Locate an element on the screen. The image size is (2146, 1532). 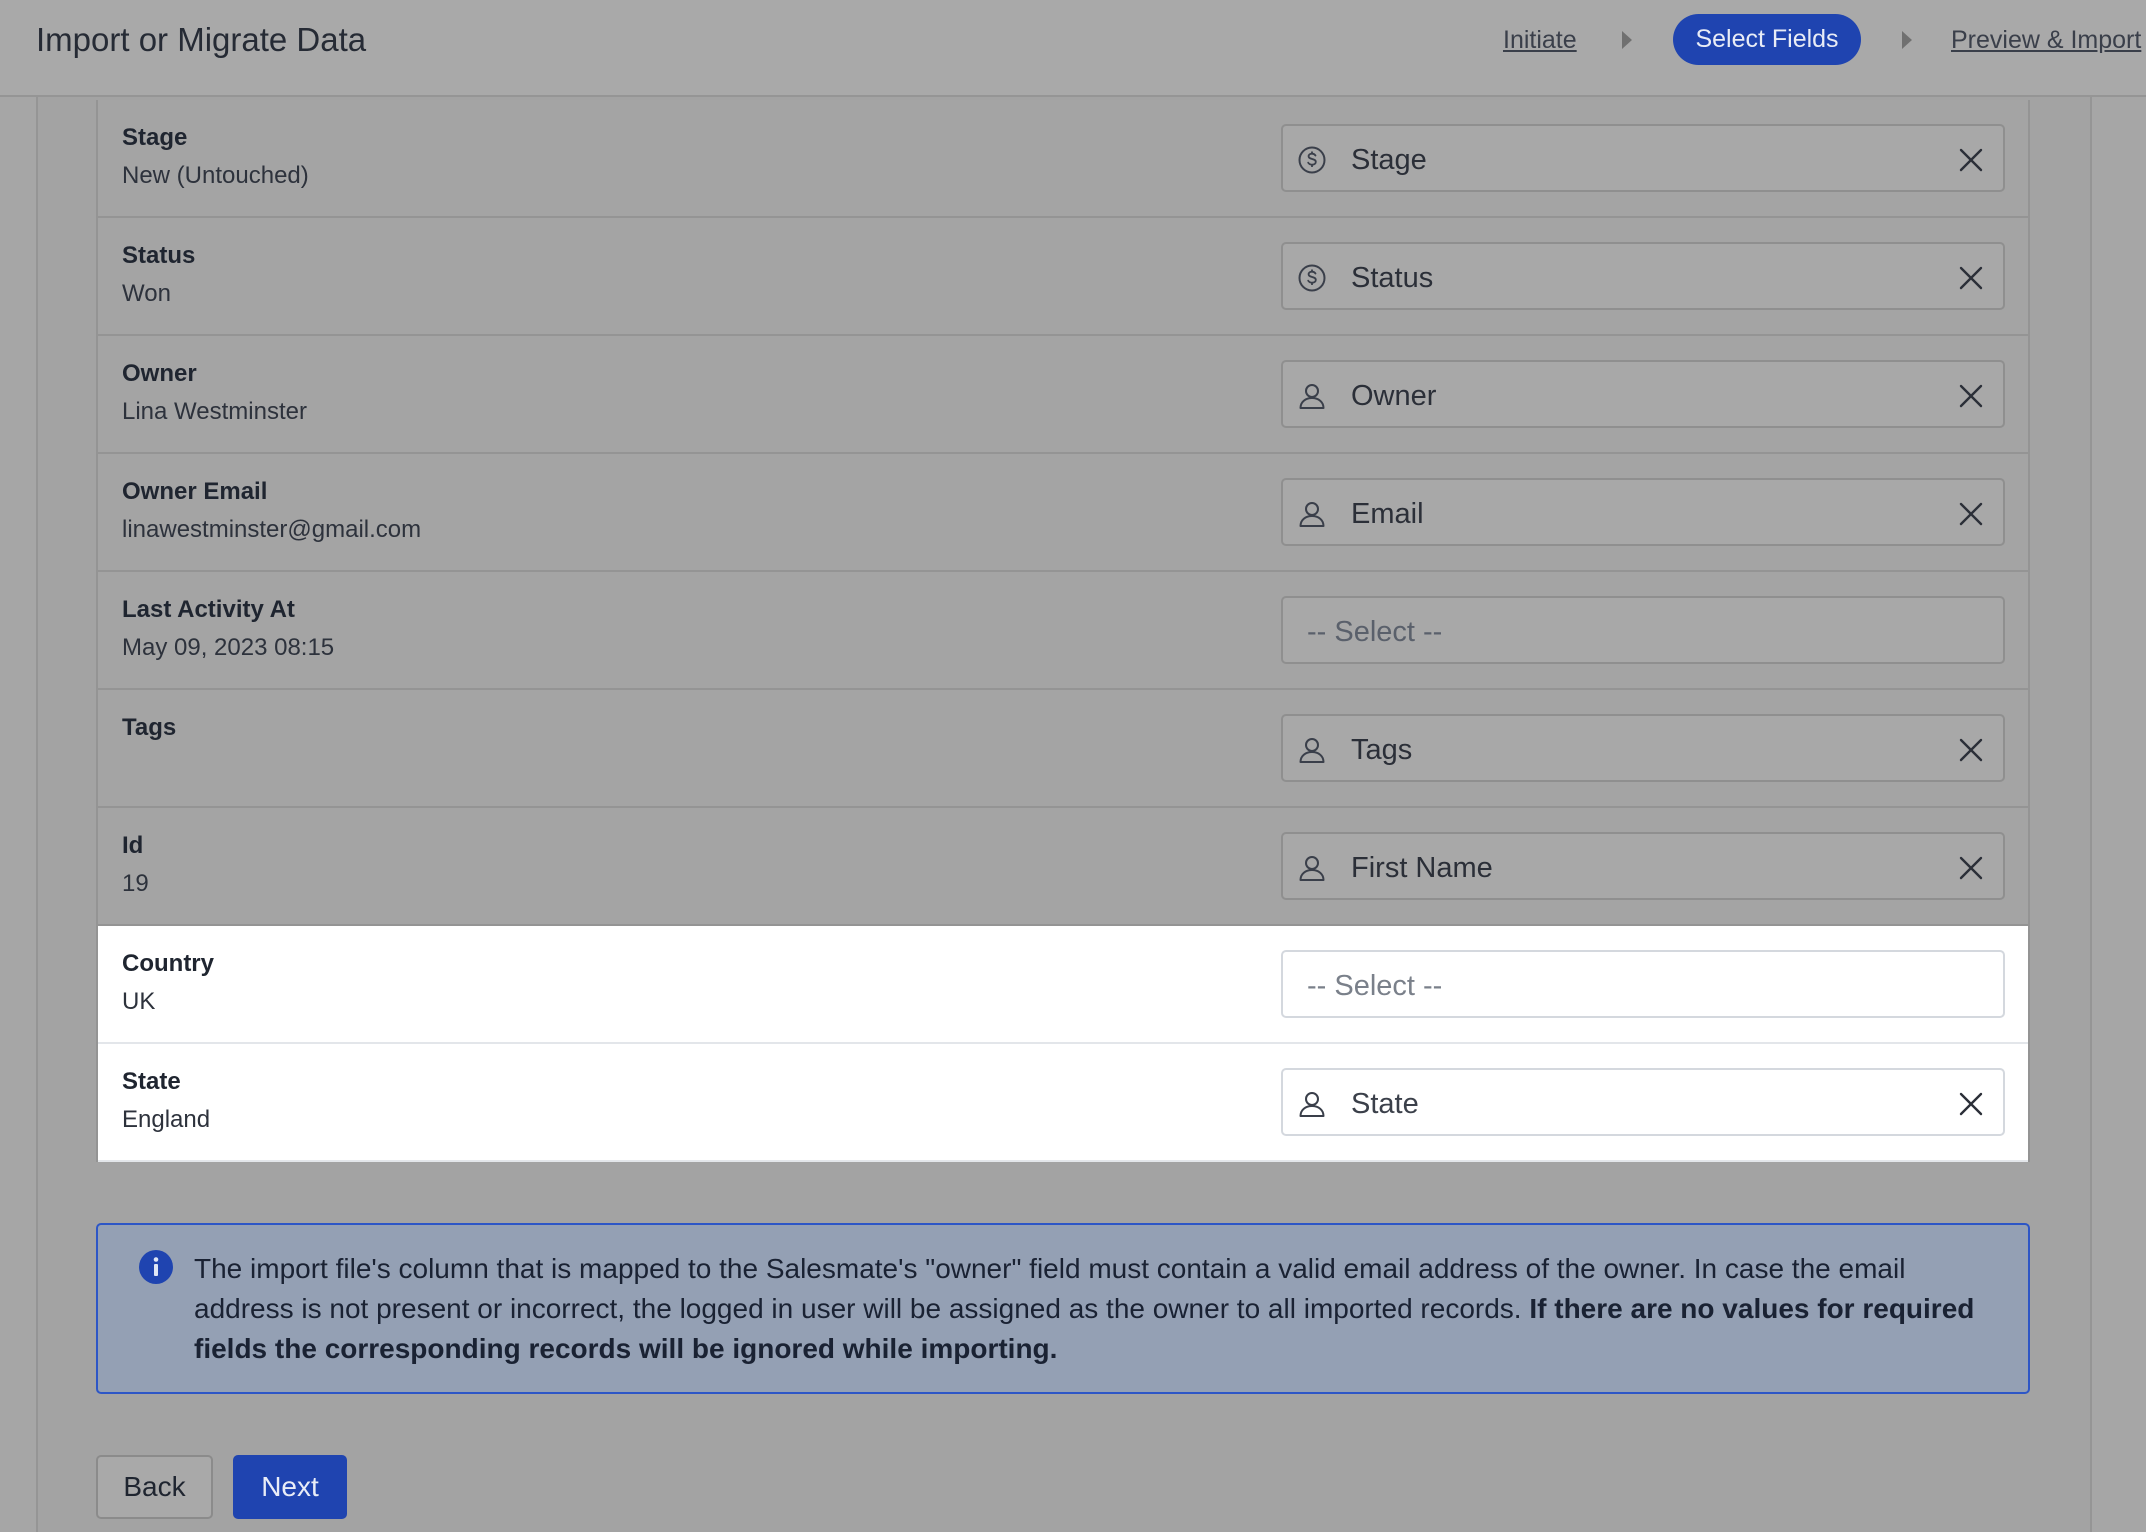
info-icon is located at coordinates (156, 1267).